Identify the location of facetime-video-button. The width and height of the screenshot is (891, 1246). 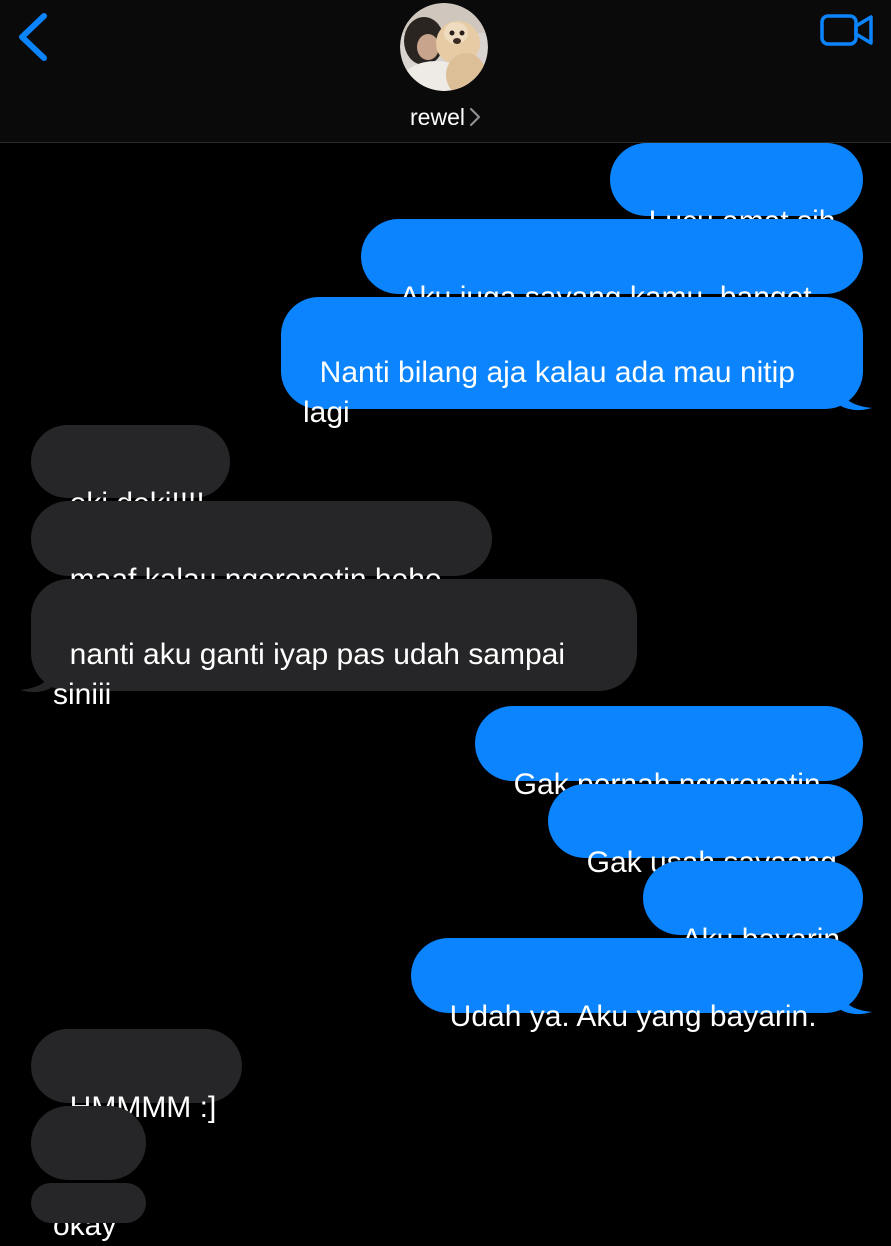
(847, 30).